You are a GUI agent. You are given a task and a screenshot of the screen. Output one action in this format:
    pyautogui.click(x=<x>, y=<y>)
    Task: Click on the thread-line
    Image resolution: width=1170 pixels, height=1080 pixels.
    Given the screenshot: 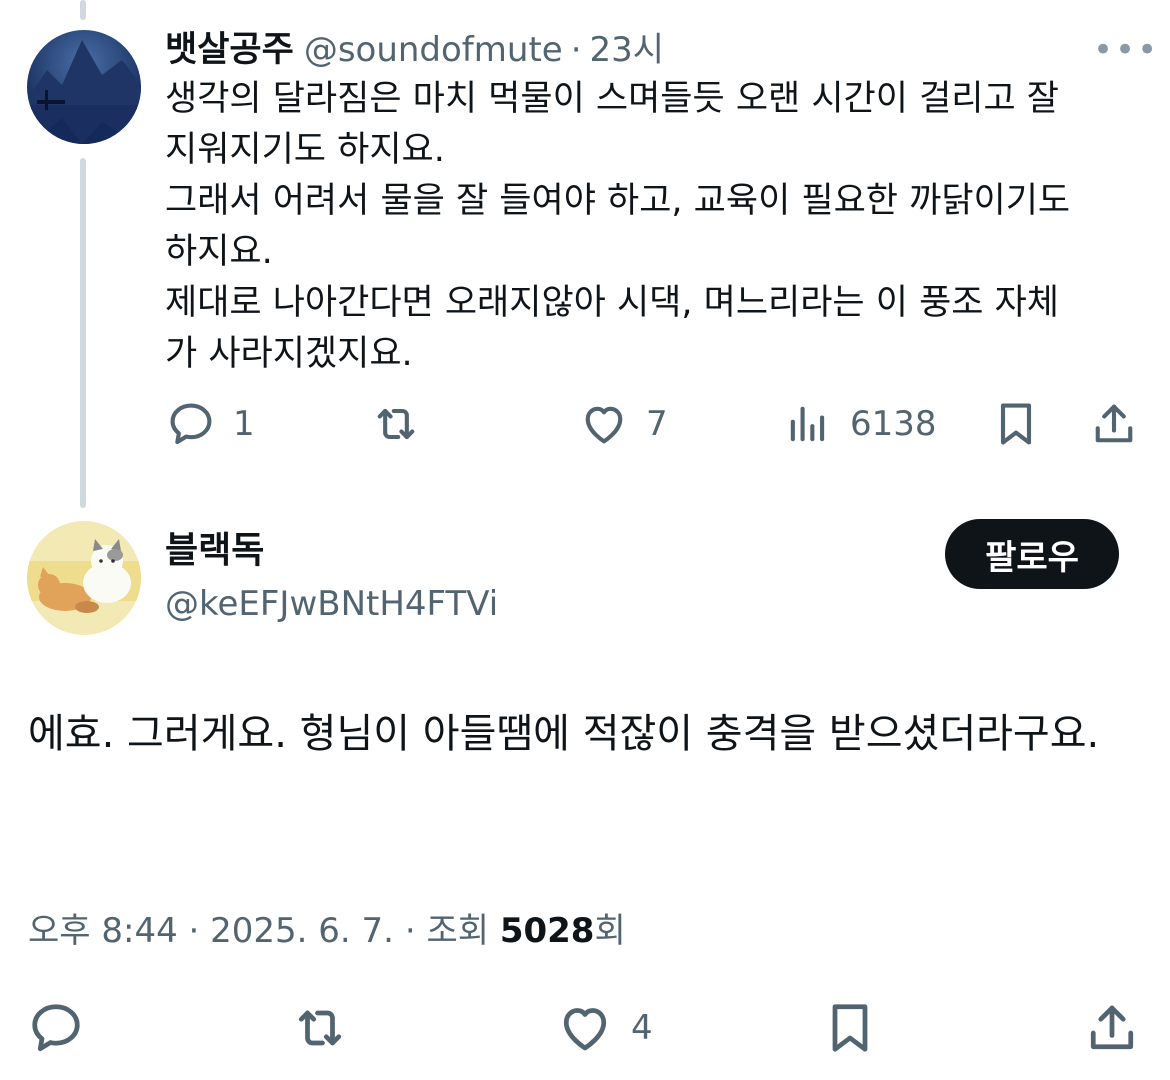 What is the action you would take?
    pyautogui.click(x=83, y=333)
    